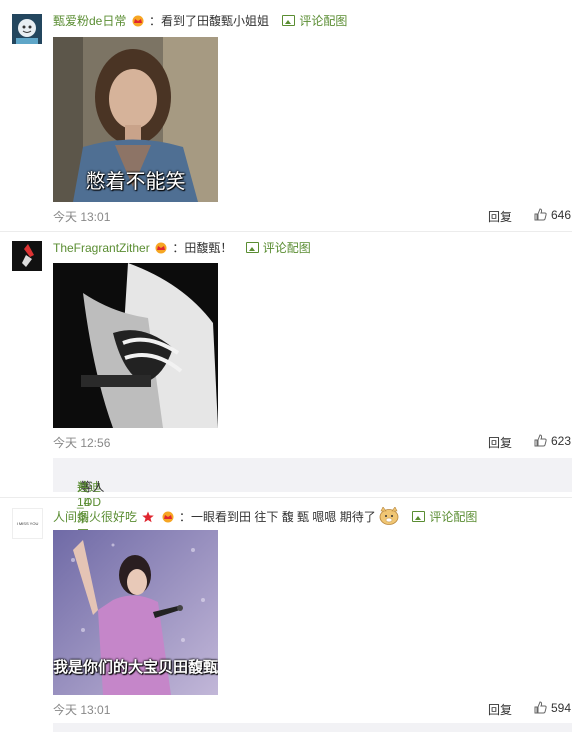 The height and width of the screenshot is (732, 572). Describe the element at coordinates (202, 248) in the screenshot. I see `comment-text: ：田馥甄！` at that location.